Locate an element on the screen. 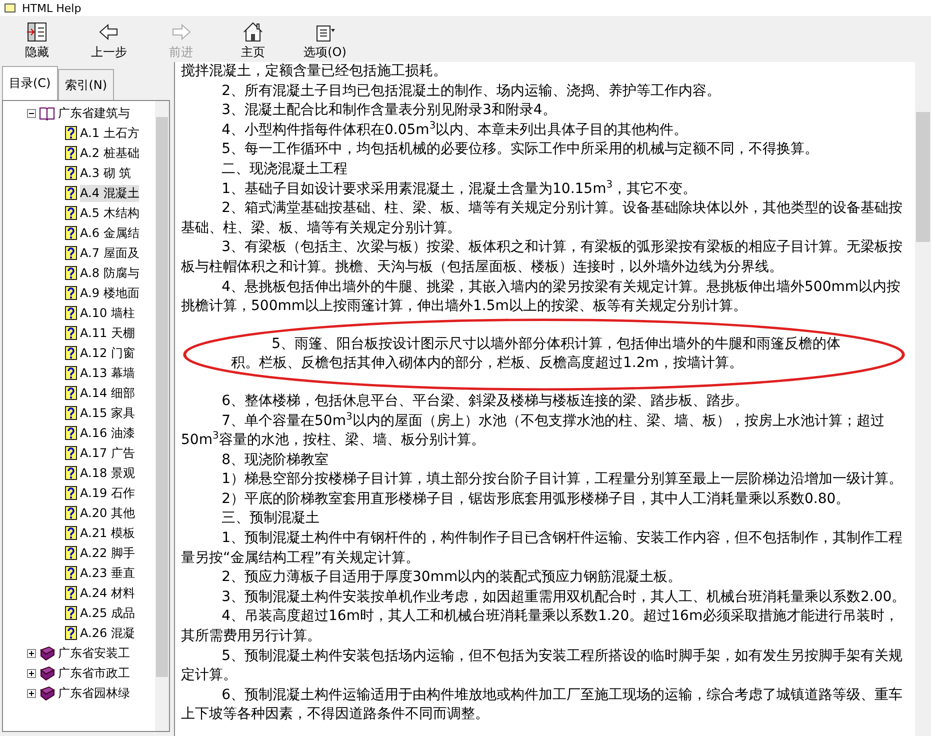  home-button: 主页 is located at coordinates (253, 40).